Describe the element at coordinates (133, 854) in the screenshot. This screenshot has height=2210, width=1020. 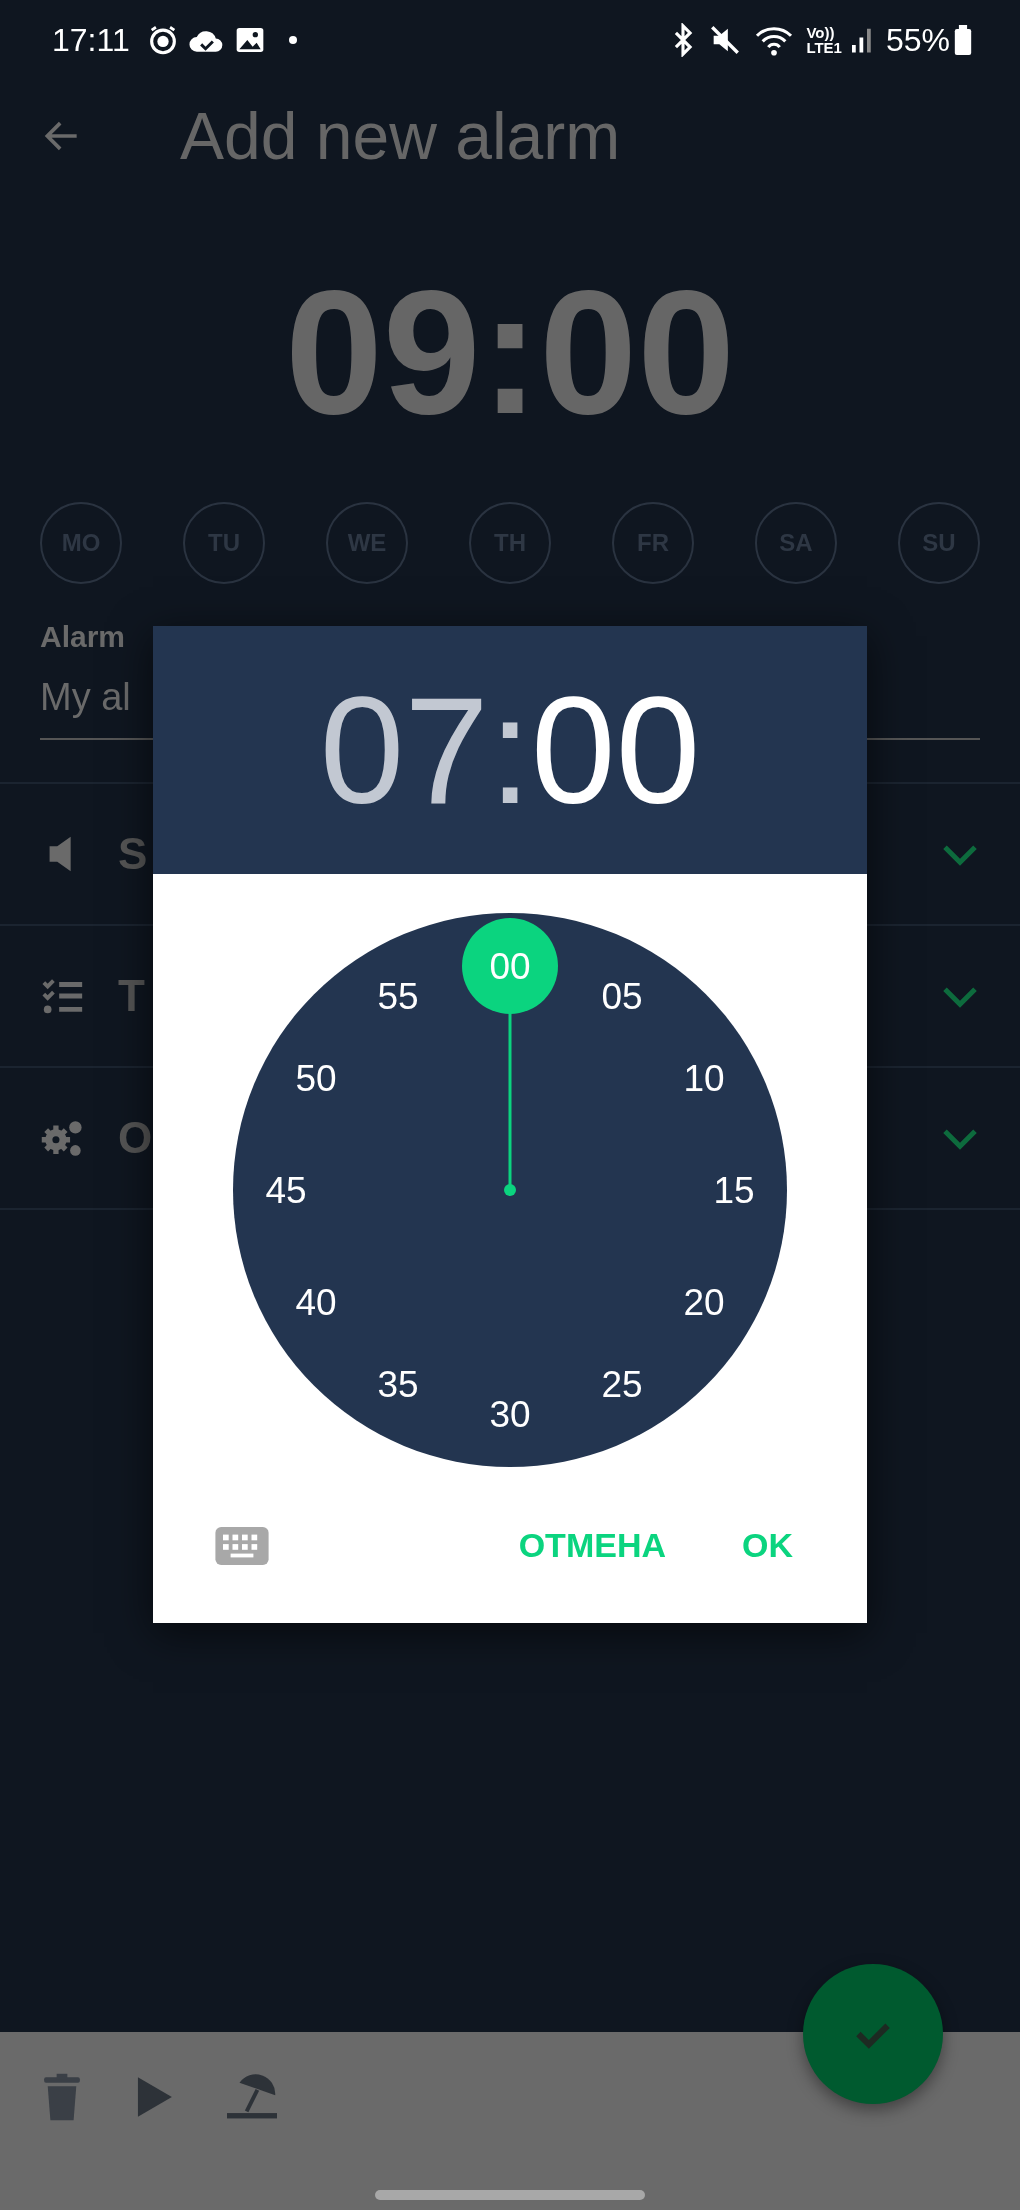
I see `section-title: S` at that location.